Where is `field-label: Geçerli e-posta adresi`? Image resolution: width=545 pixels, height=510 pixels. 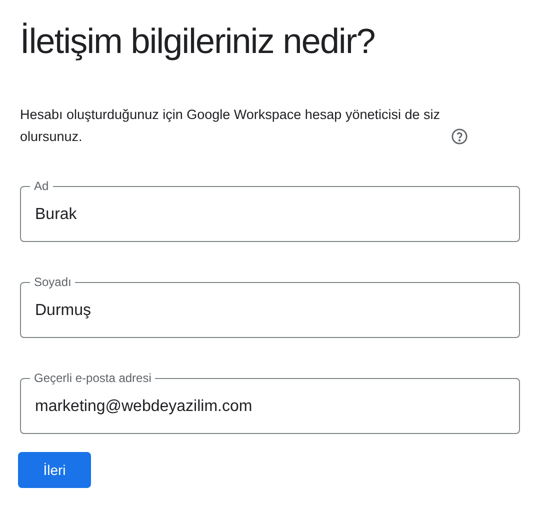
field-label: Geçerli e-posta adresi is located at coordinates (93, 378).